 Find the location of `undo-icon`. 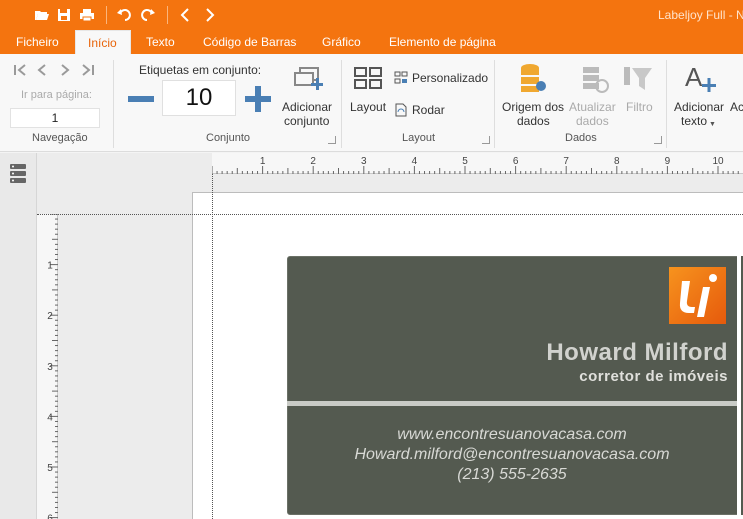

undo-icon is located at coordinates (125, 15).